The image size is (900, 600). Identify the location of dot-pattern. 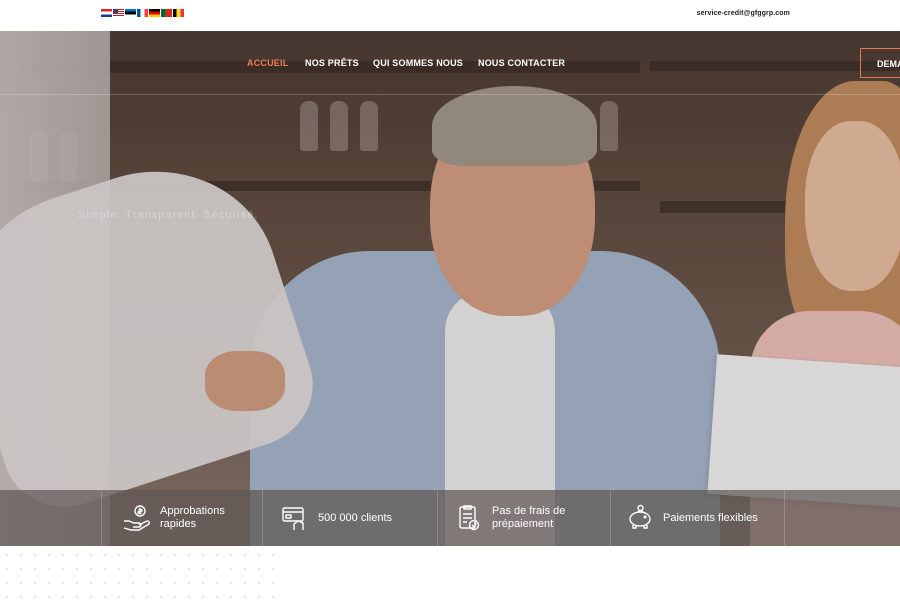
(142, 574).